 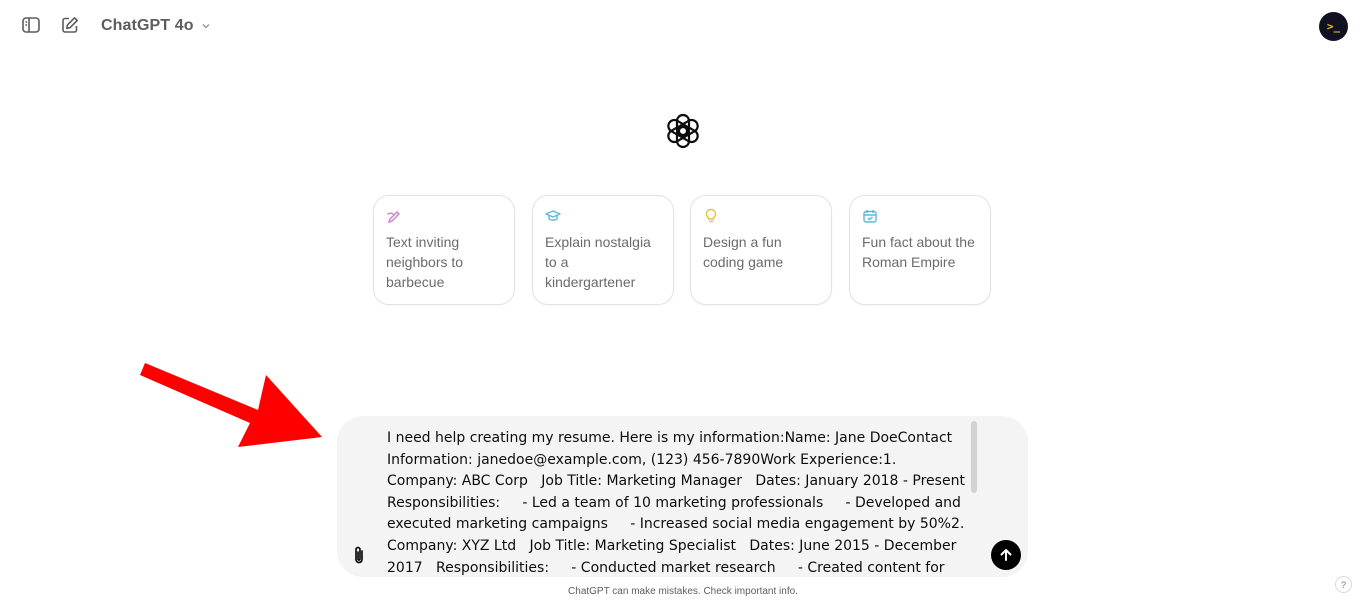 What do you see at coordinates (70, 25) in the screenshot?
I see `new-chat-icon` at bounding box center [70, 25].